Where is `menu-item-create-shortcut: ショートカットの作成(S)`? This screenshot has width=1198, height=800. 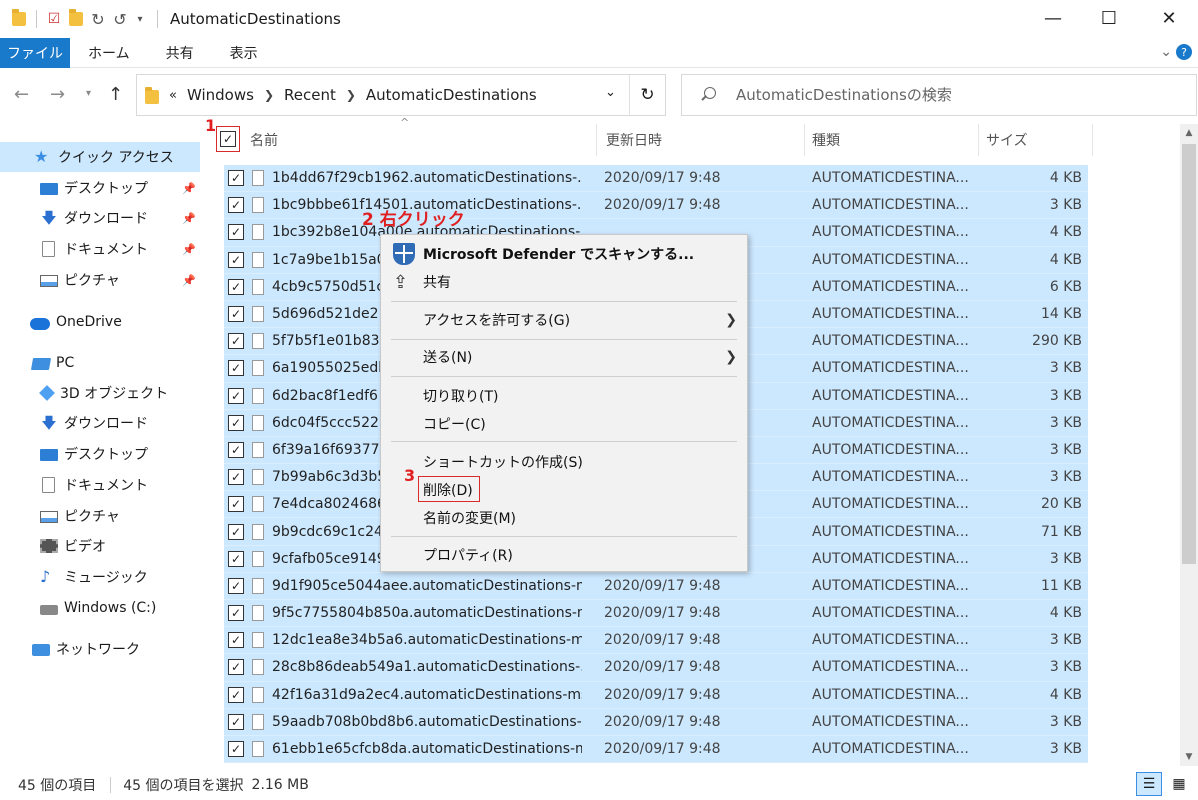
menu-item-create-shortcut: ショートカットの作成(S) is located at coordinates (564, 462).